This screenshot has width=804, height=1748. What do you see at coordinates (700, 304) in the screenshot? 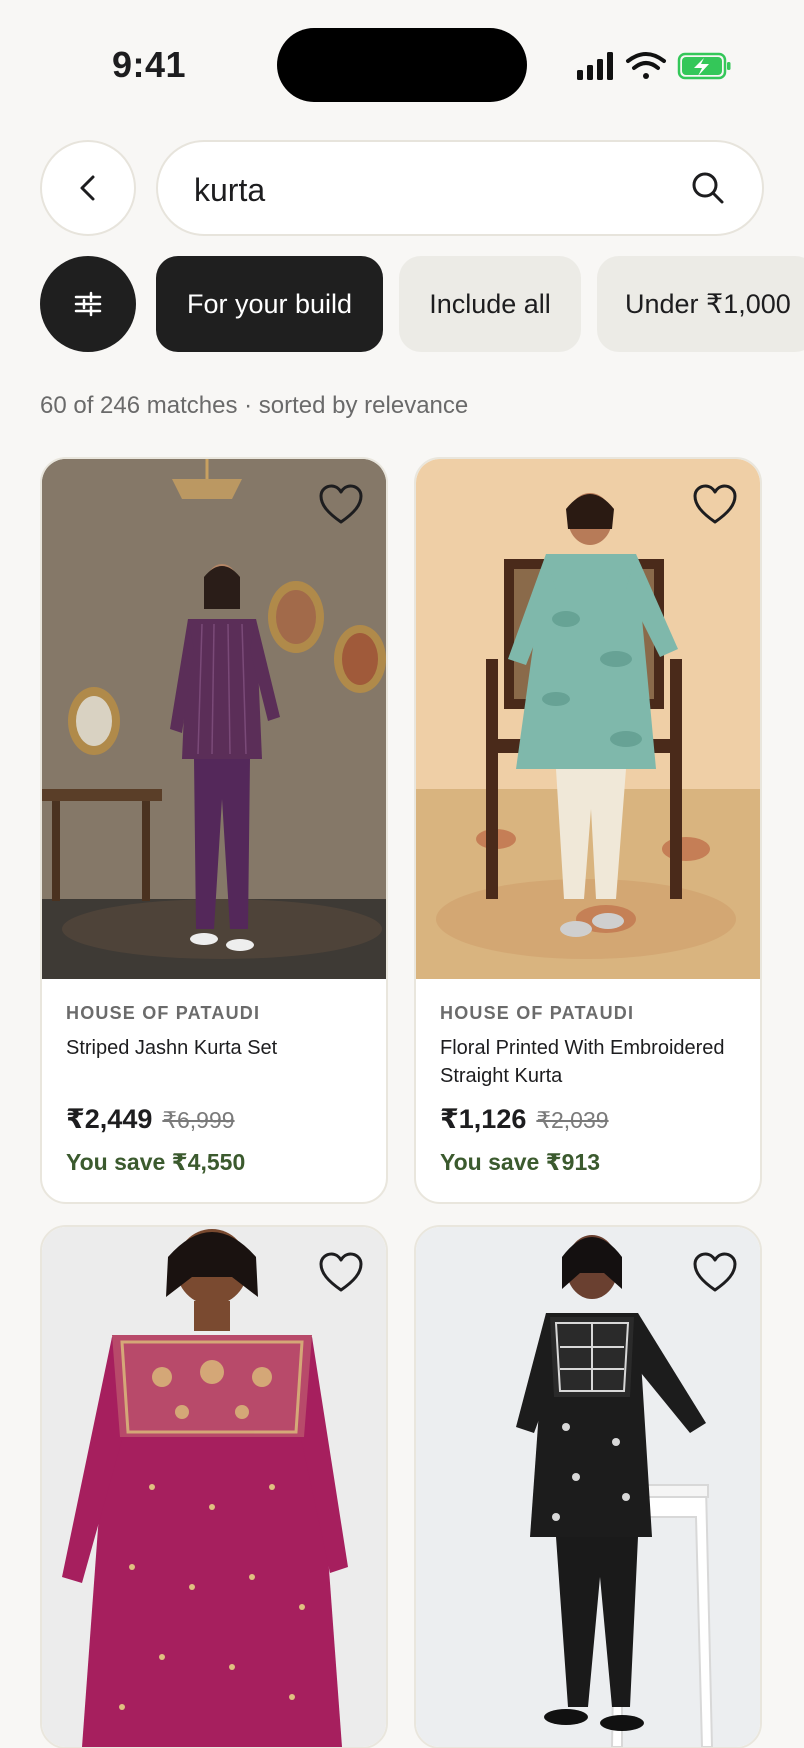
I see `chip-under-1000: Under ₹1,000` at bounding box center [700, 304].